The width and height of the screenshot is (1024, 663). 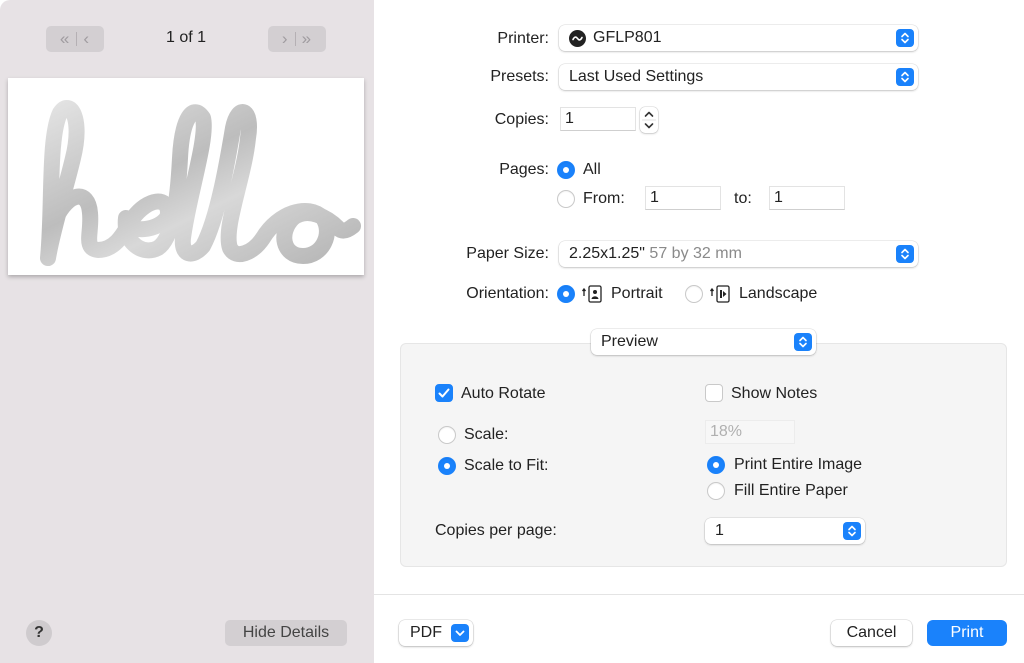 What do you see at coordinates (447, 435) in the screenshot?
I see `scale-radio` at bounding box center [447, 435].